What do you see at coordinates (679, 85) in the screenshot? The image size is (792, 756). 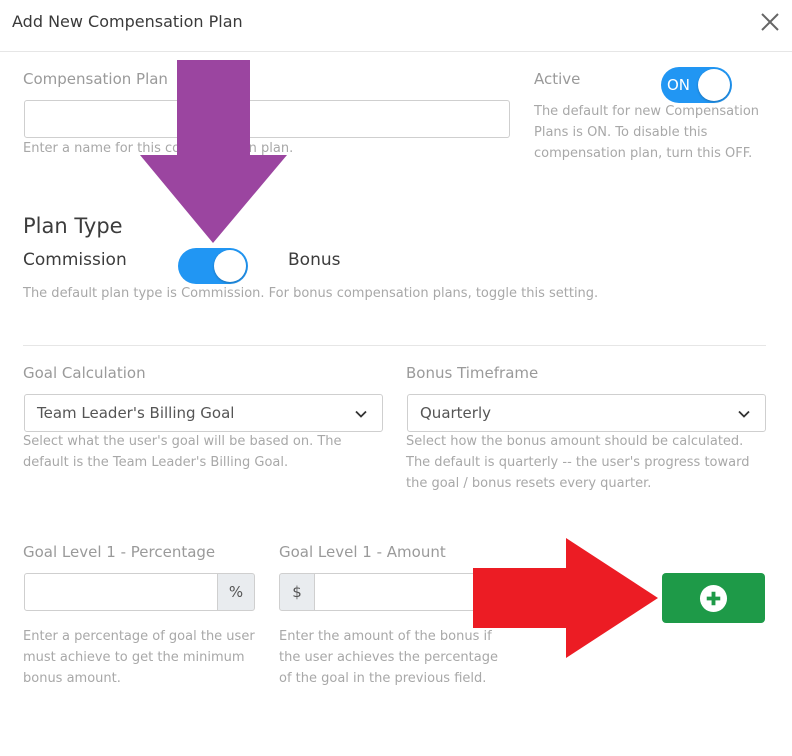 I see `active-toggle-text: ON` at bounding box center [679, 85].